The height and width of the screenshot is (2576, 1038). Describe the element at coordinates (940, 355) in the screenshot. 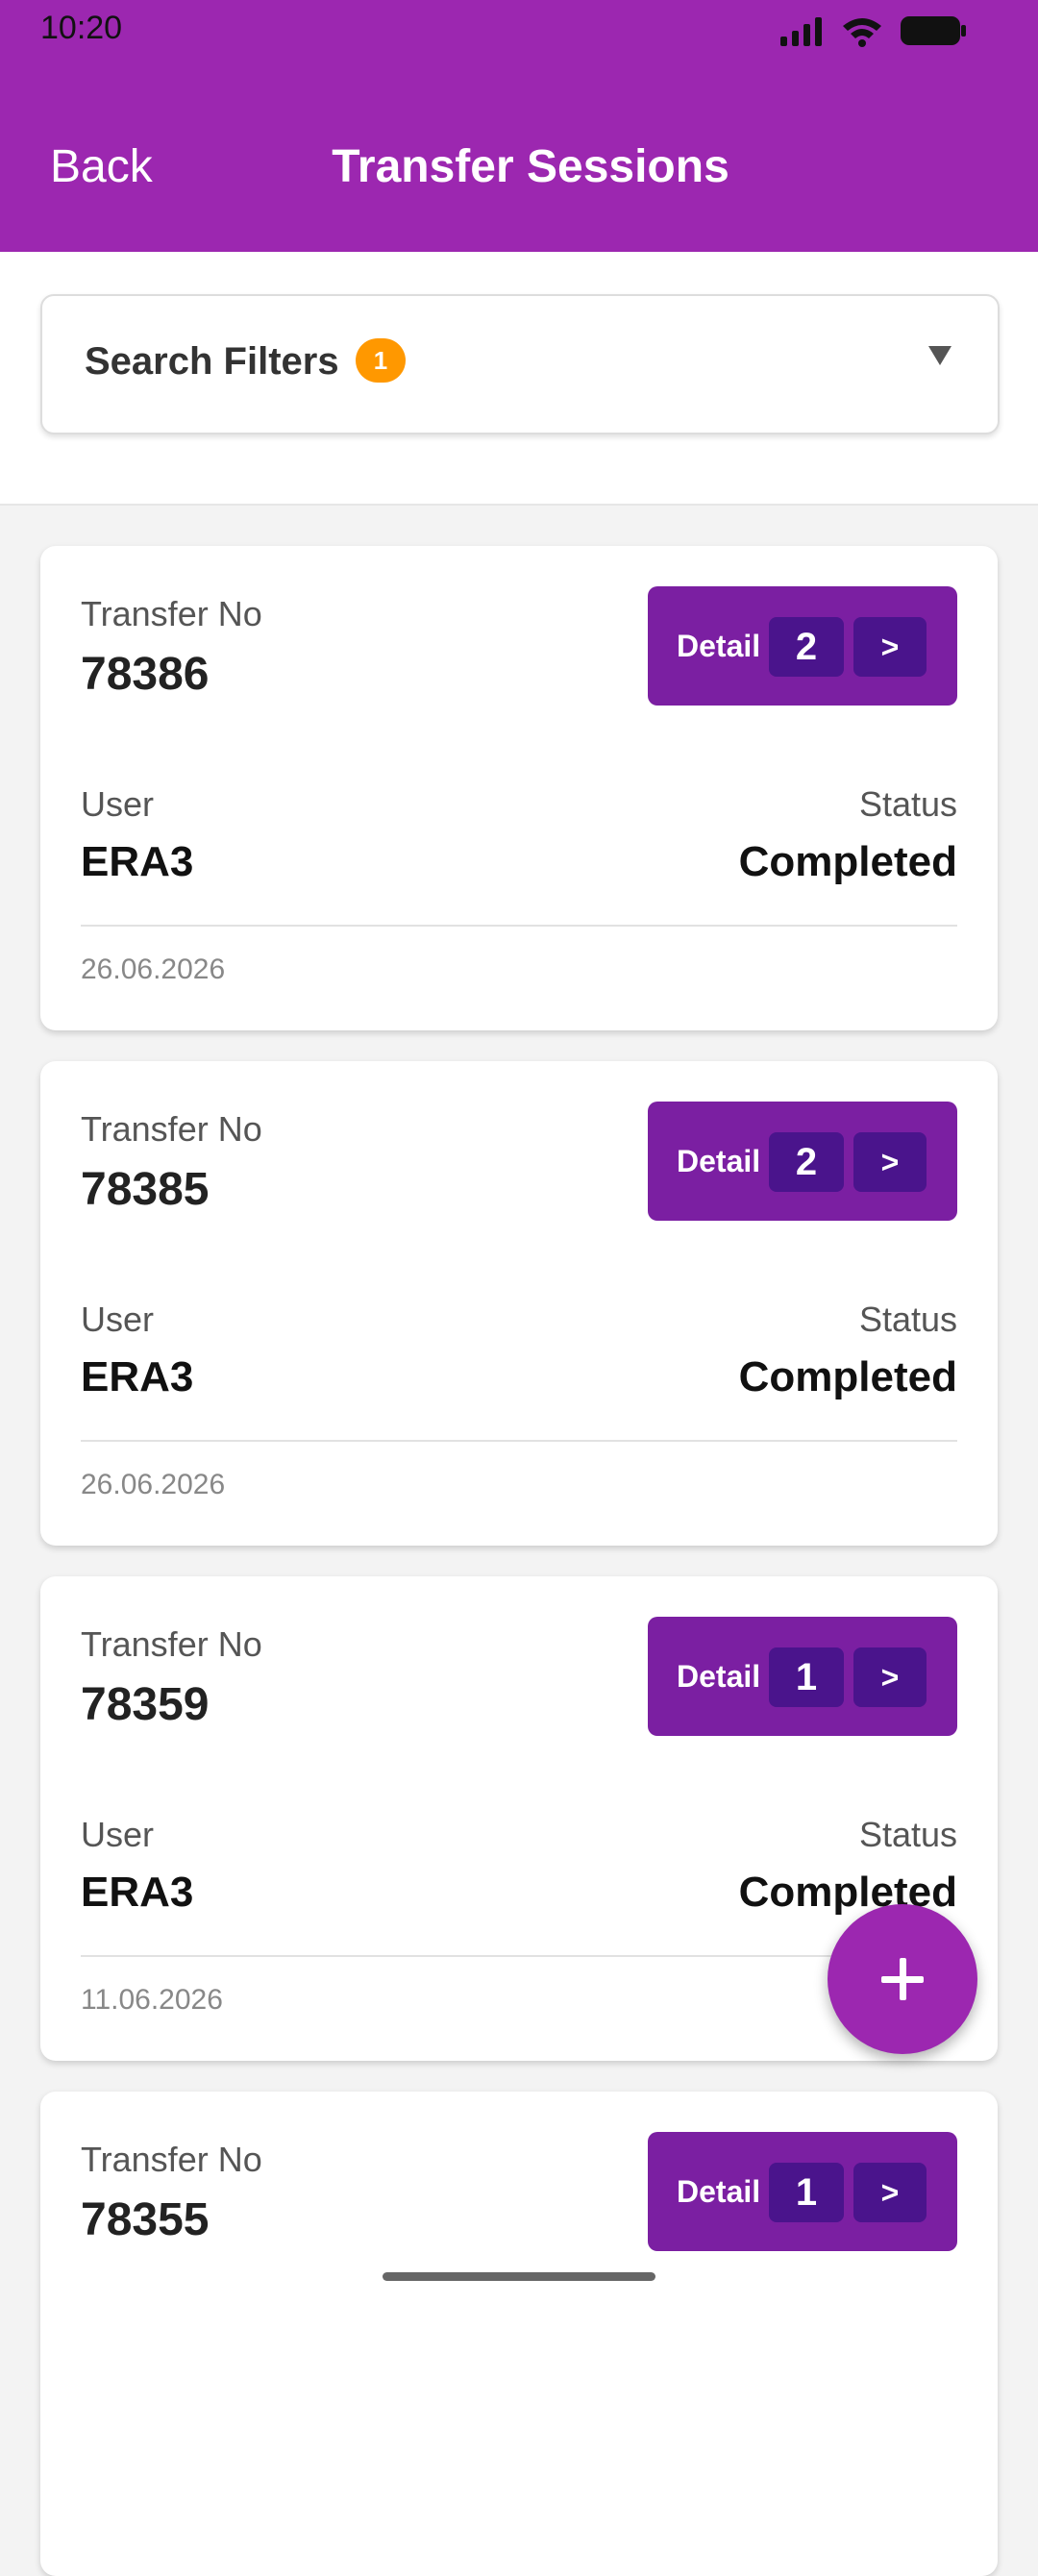

I see `caret-down-icon` at that location.